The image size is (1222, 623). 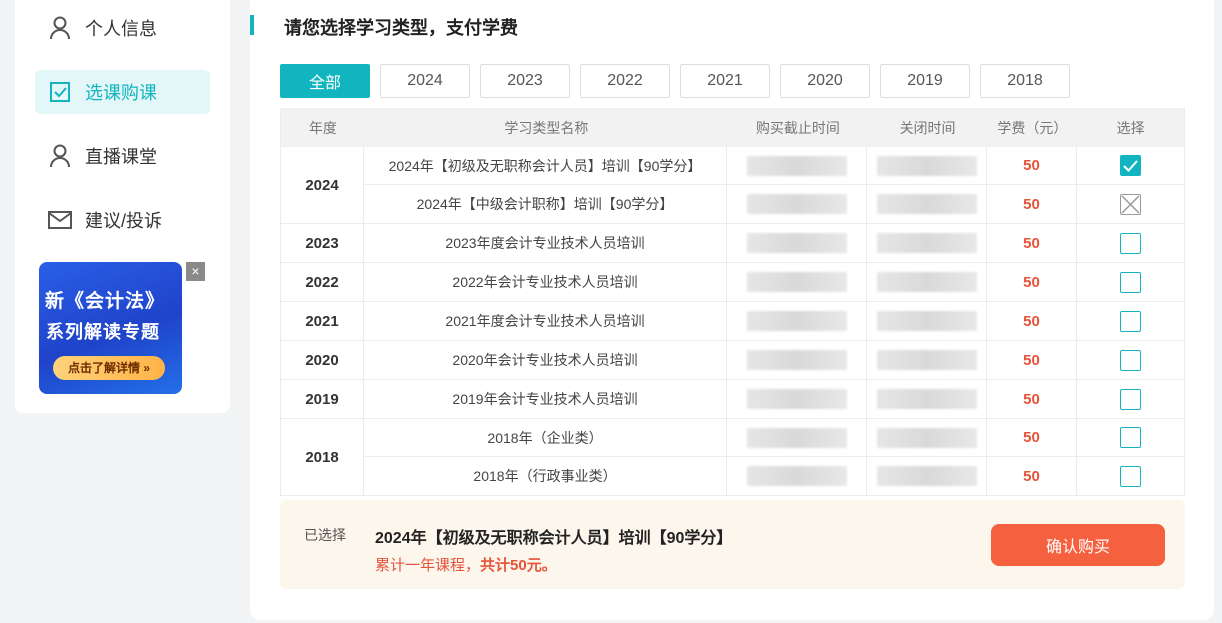 What do you see at coordinates (927, 127) in the screenshot?
I see `header-close-time: 关闭时间` at bounding box center [927, 127].